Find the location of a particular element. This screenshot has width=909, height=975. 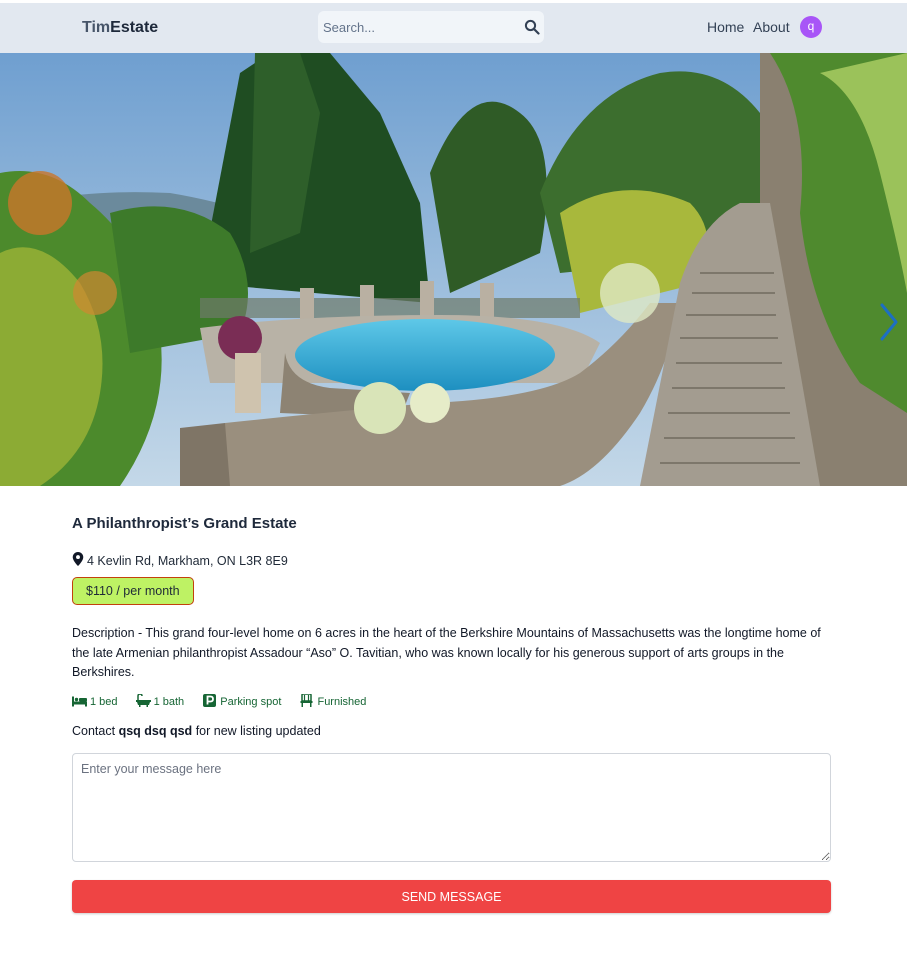

feature-baths: 1 bath is located at coordinates (160, 700).